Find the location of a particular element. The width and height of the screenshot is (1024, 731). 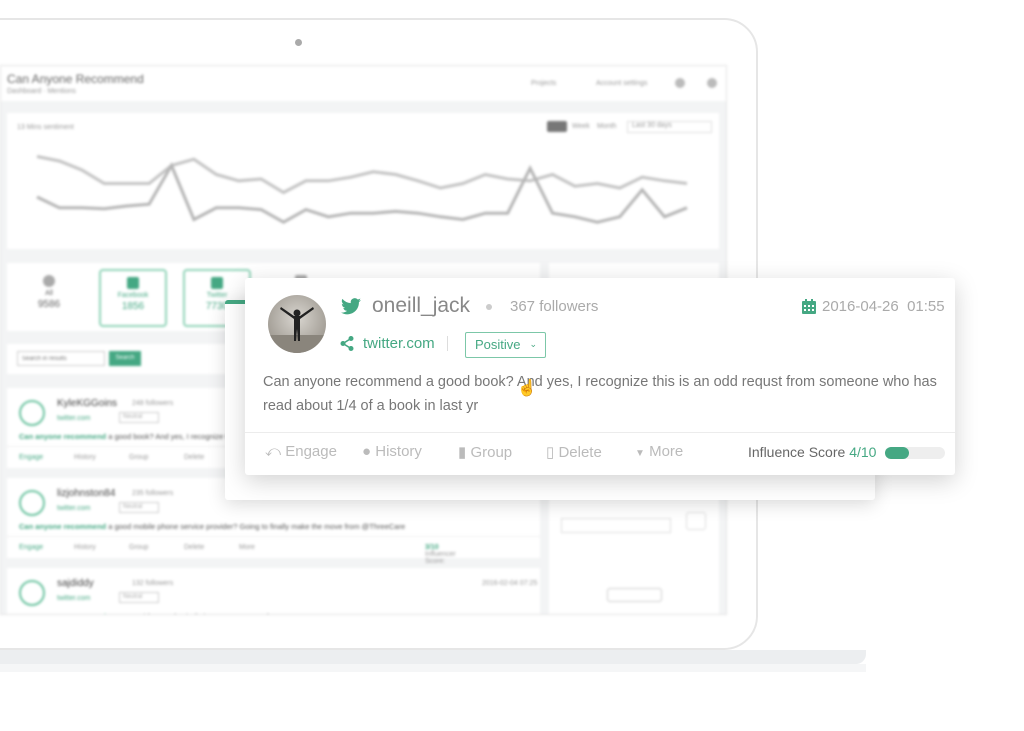

sentiment-line-chart is located at coordinates (362, 189).